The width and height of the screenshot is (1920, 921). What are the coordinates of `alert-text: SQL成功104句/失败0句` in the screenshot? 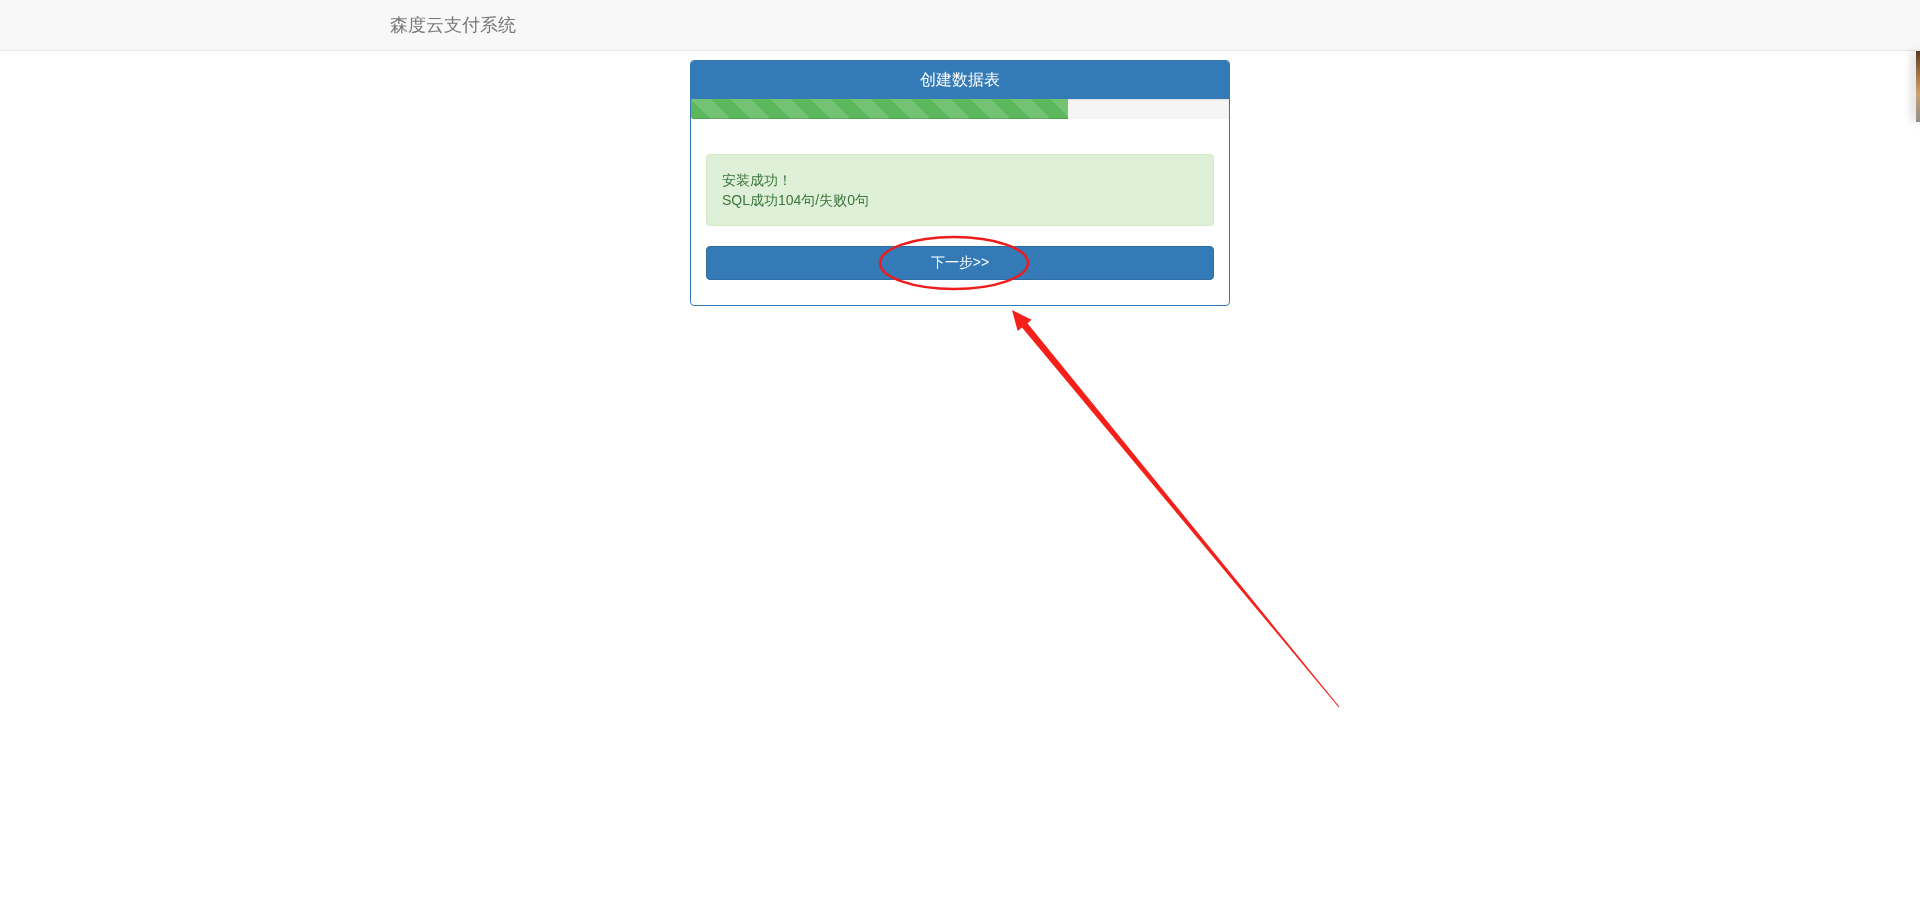 It's located at (796, 200).